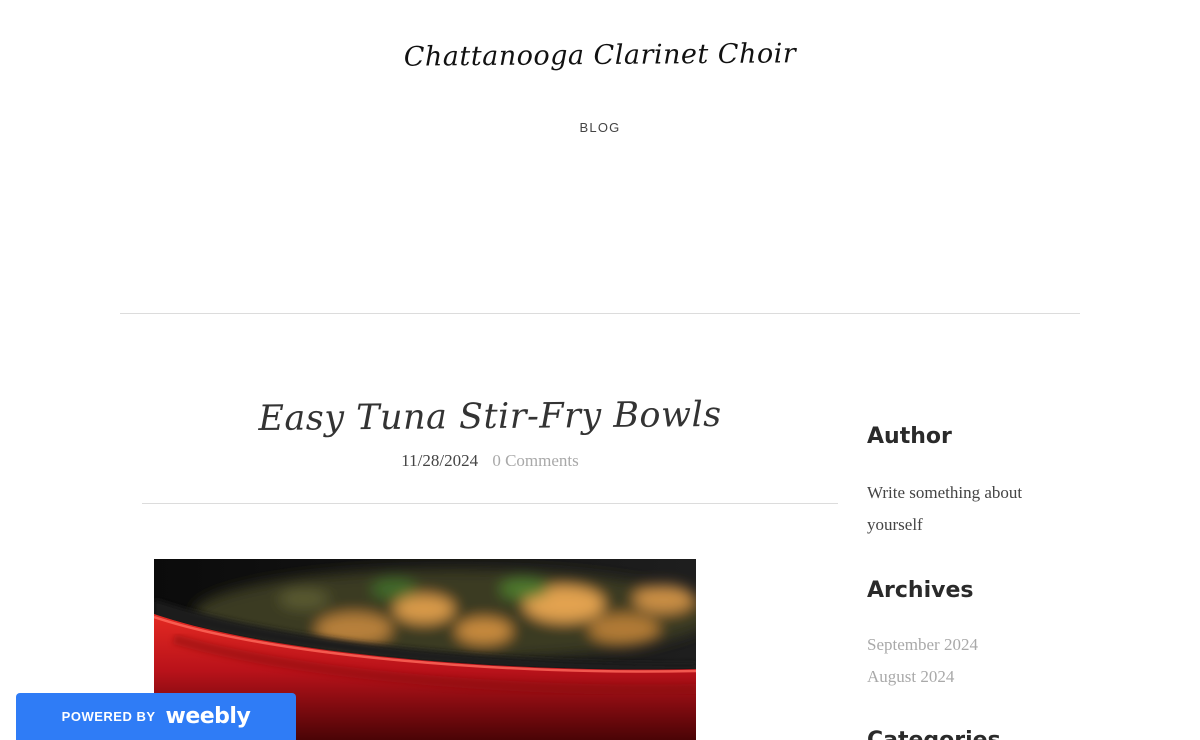 This screenshot has height=740, width=1200. What do you see at coordinates (909, 436) in the screenshot?
I see `sidebar-author-heading: Author` at bounding box center [909, 436].